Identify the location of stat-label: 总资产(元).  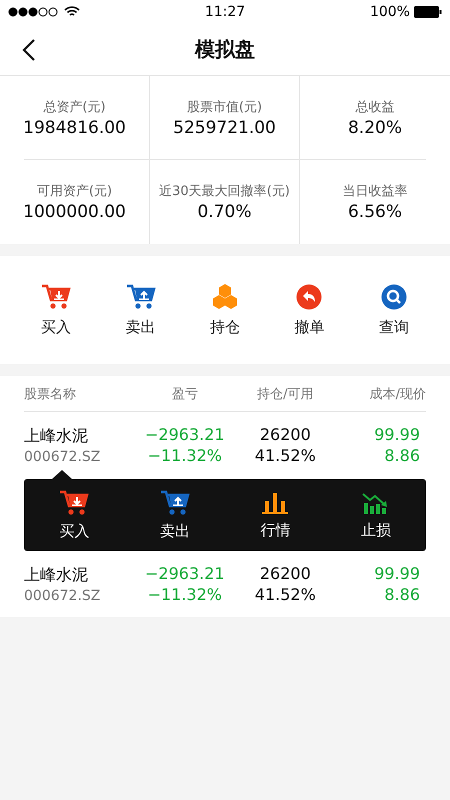
(74, 107).